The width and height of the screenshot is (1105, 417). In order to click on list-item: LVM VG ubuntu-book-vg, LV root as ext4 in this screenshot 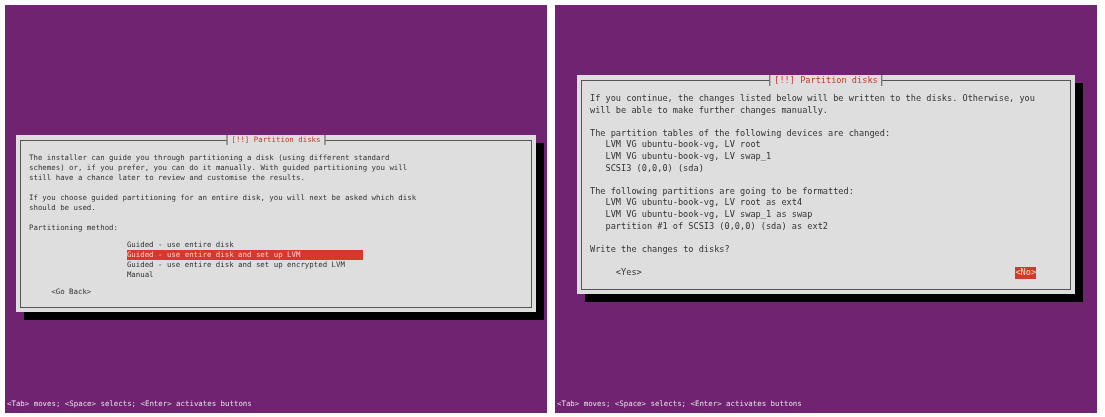, I will do `click(704, 203)`.